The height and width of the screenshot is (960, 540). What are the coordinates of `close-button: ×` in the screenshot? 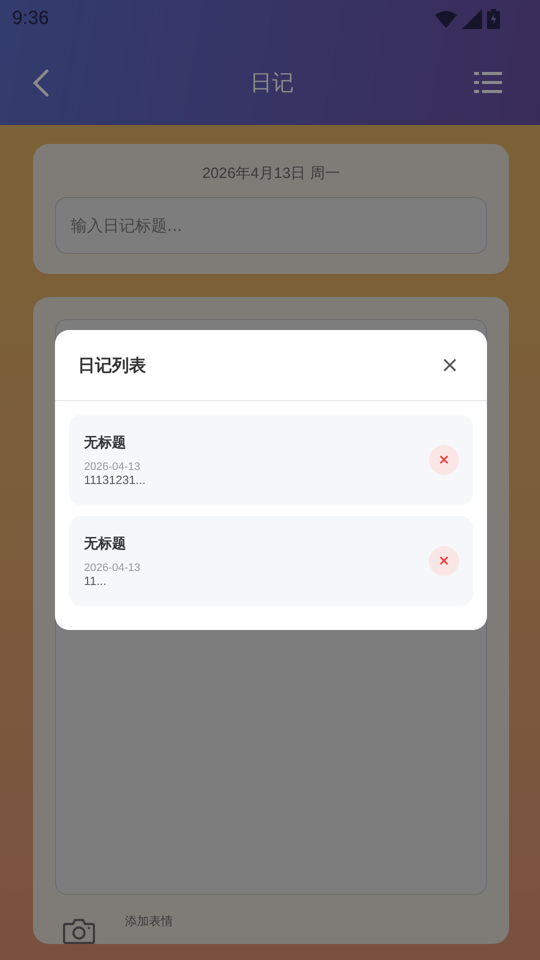 It's located at (449, 365).